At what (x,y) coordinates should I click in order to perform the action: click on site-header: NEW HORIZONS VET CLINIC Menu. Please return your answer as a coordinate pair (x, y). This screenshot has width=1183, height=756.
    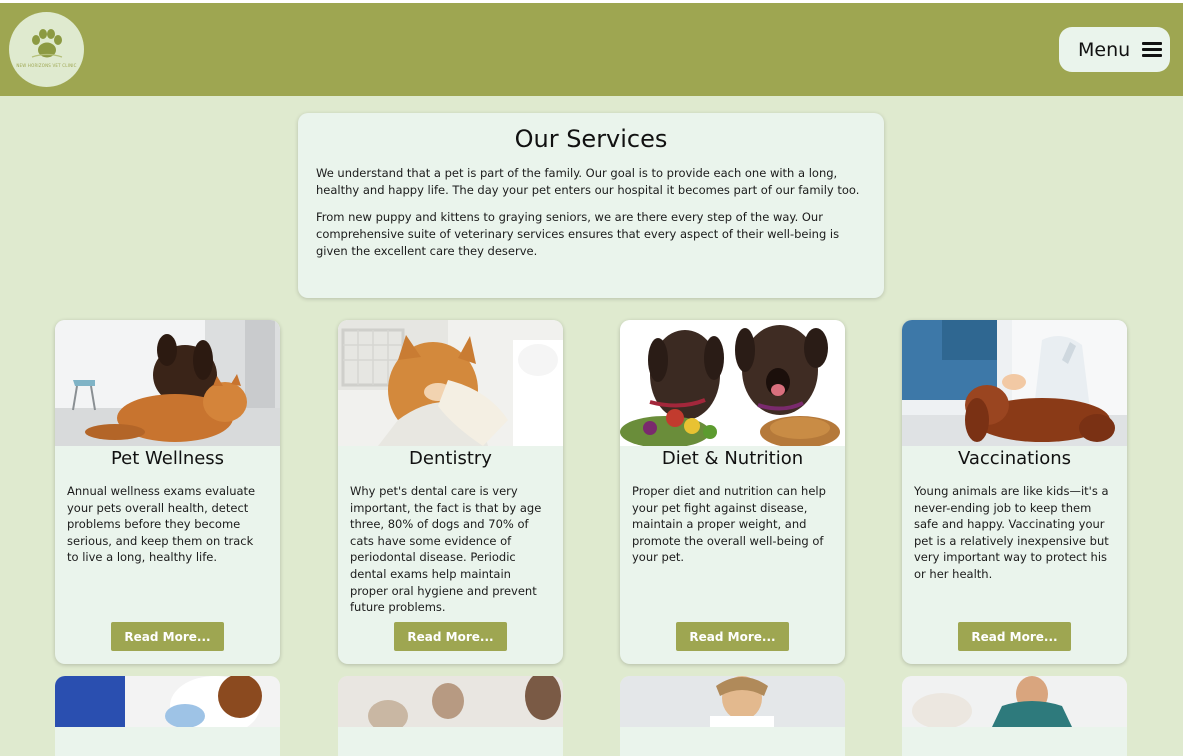
    Looking at the image, I should click on (591, 49).